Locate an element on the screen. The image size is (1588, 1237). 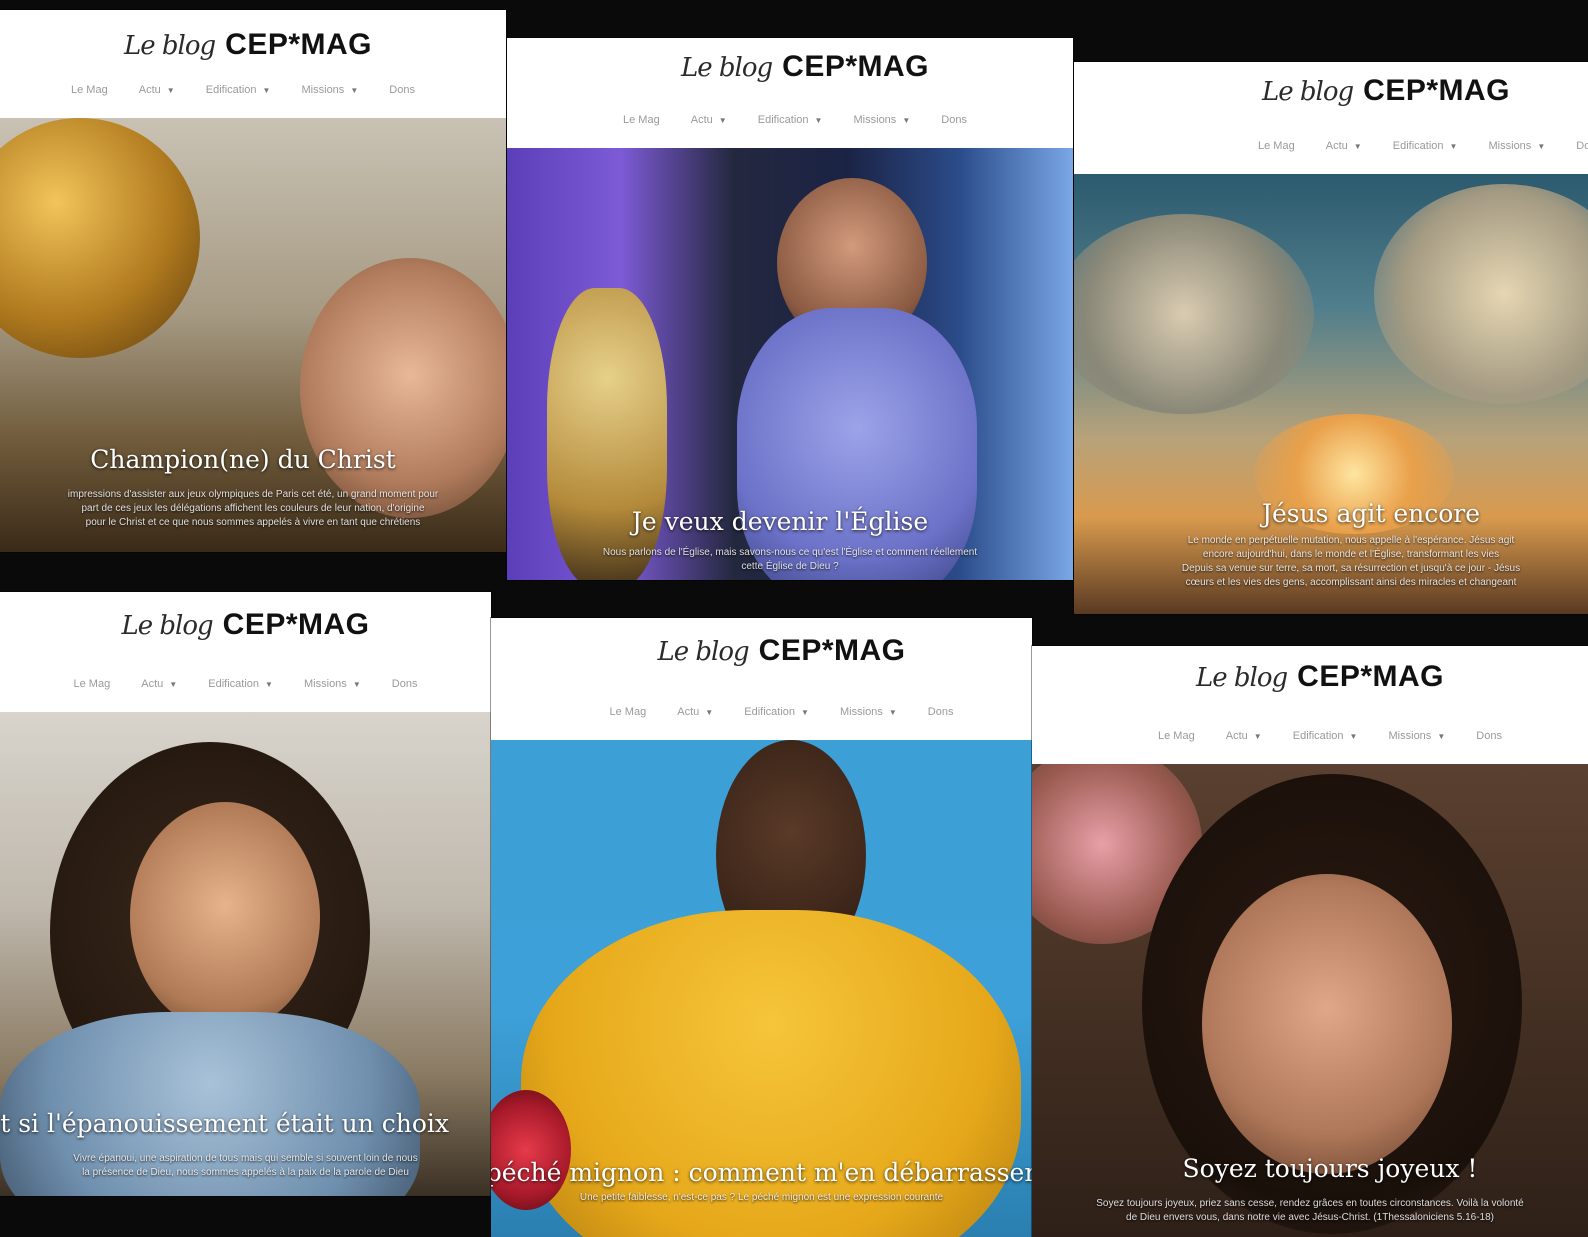
trophy-shape is located at coordinates (100, 238).